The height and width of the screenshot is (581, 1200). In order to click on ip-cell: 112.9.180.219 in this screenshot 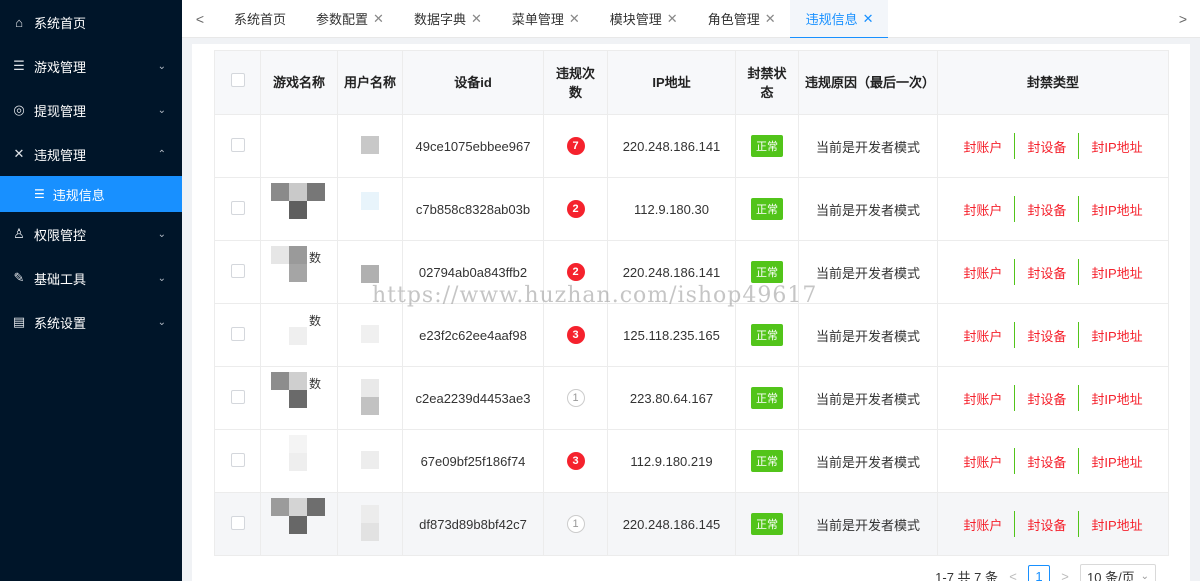, I will do `click(671, 461)`.